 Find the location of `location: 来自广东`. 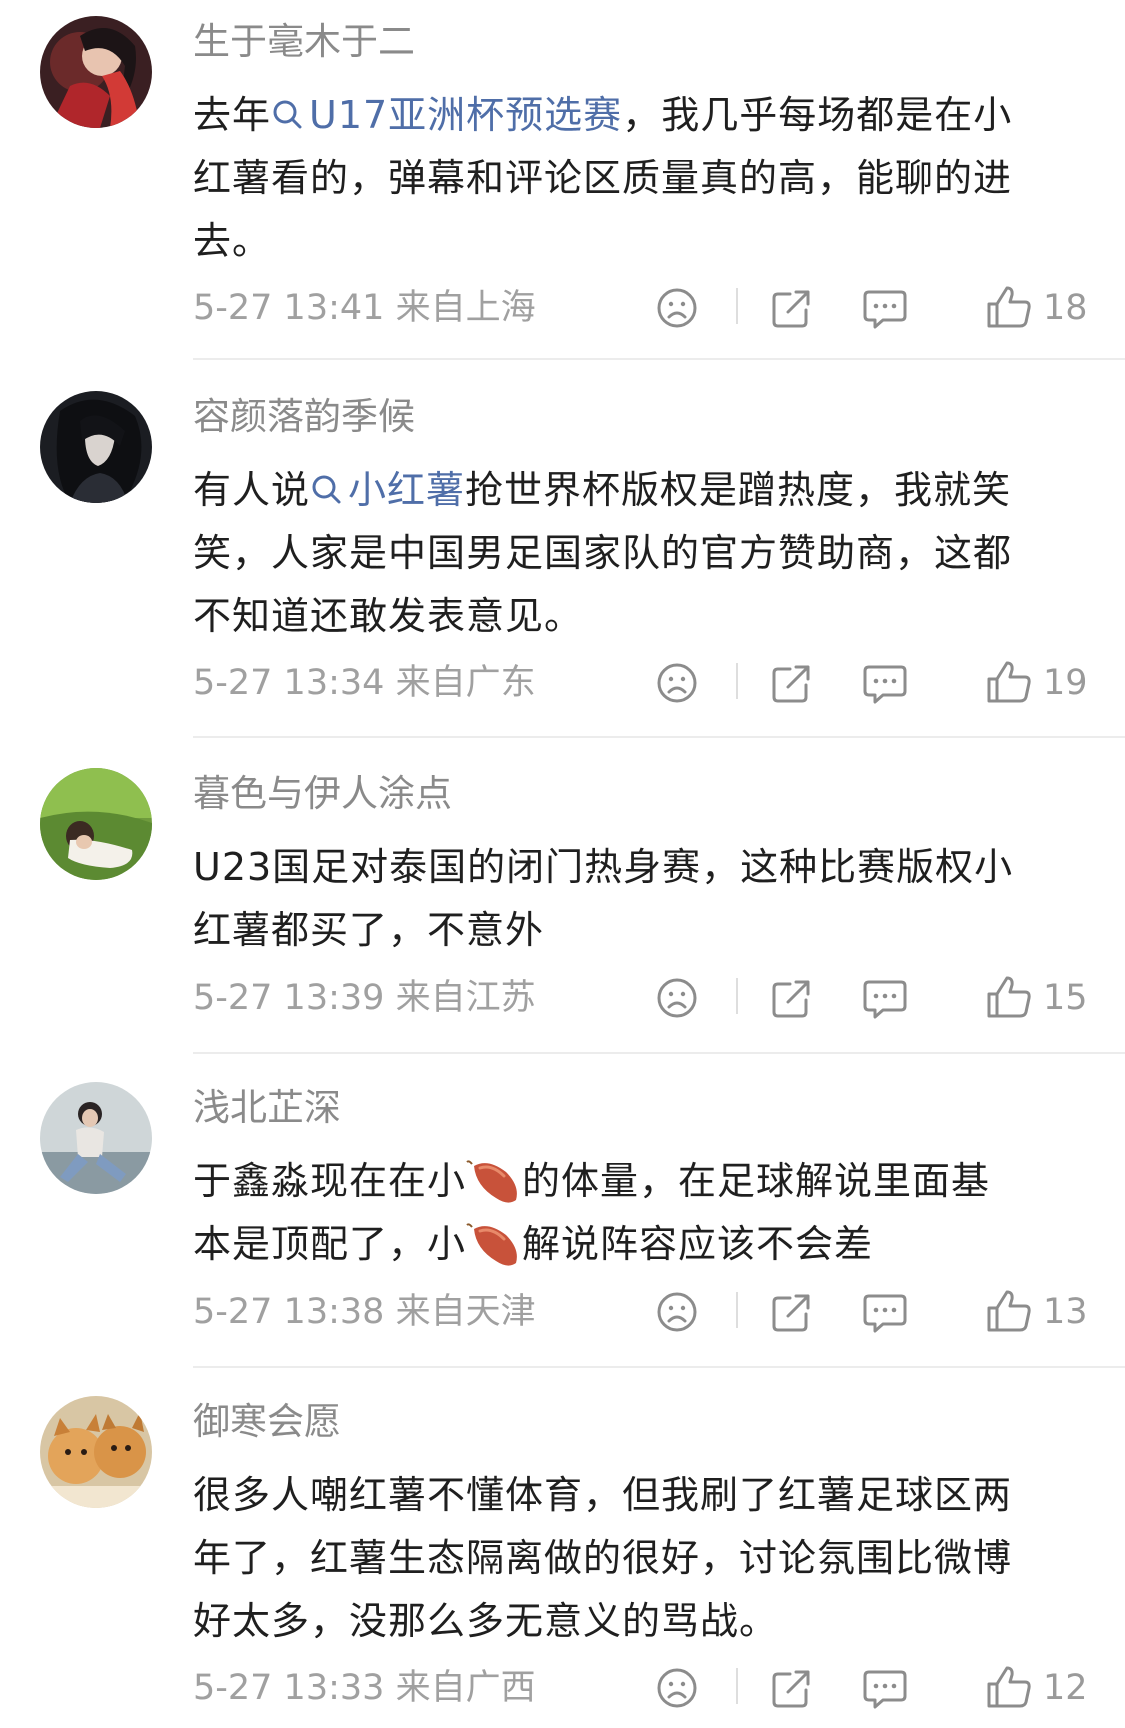

location: 来自广东 is located at coordinates (465, 683).